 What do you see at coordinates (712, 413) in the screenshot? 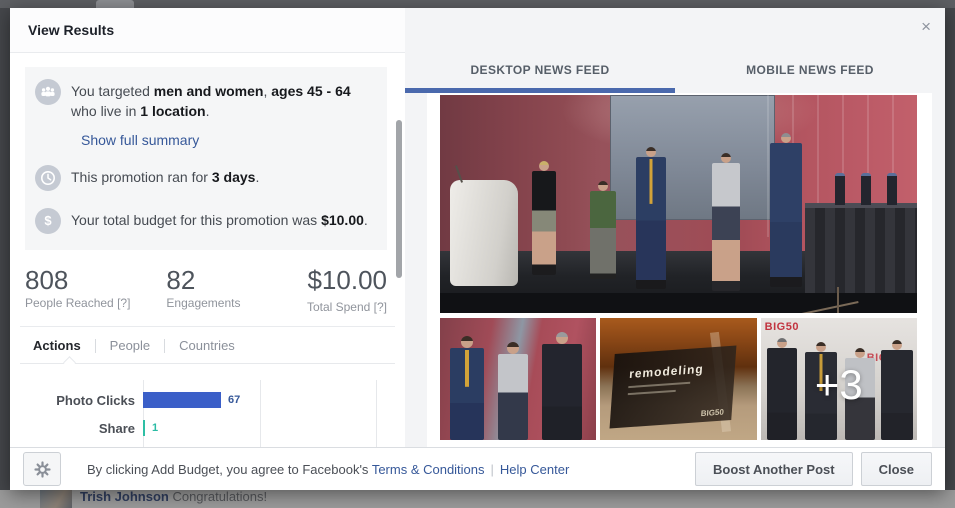
I see `award-brand-text: BIG50` at bounding box center [712, 413].